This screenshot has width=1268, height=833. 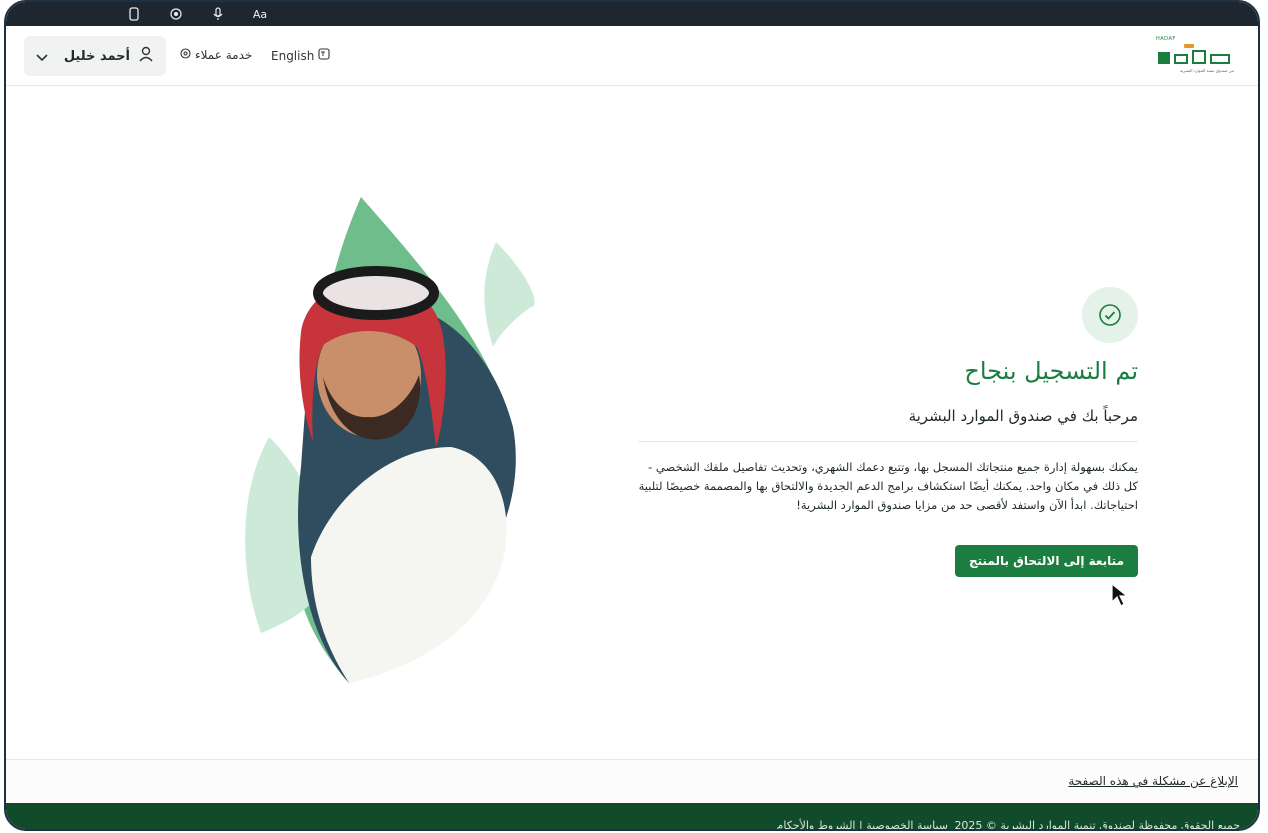 I want to click on customer-service-label: خدمة عملاء, so click(x=224, y=55).